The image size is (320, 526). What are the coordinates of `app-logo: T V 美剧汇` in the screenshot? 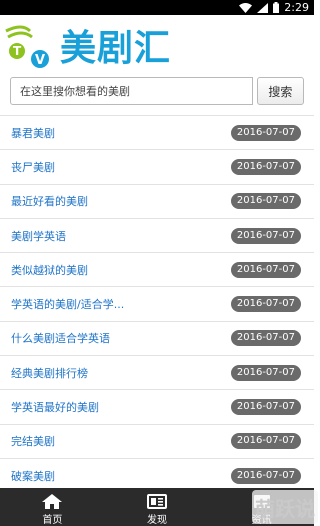 It's located at (112, 48).